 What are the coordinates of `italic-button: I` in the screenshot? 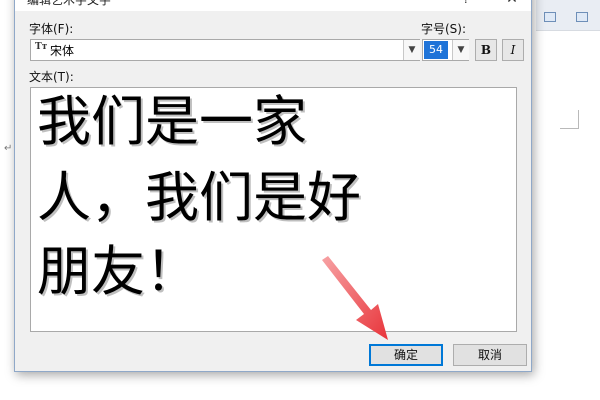 It's located at (513, 50).